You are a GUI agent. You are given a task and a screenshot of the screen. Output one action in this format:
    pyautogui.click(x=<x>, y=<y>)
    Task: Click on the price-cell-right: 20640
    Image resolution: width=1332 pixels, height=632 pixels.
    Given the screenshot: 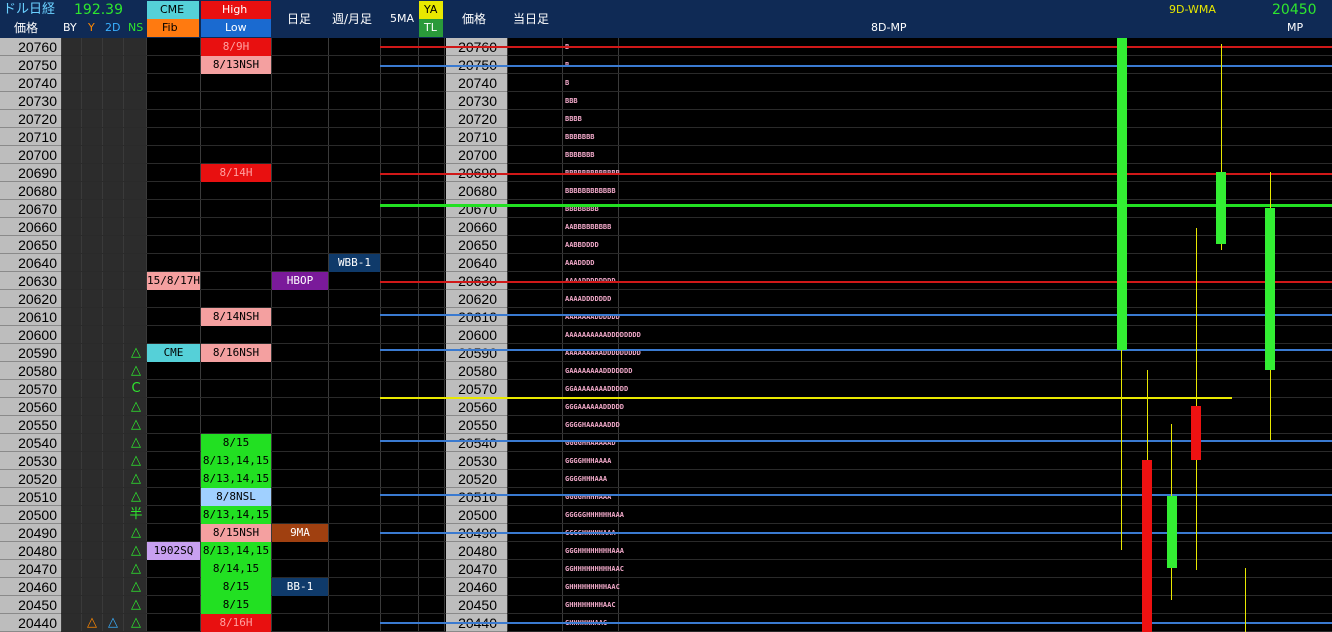 What is the action you would take?
    pyautogui.click(x=476, y=263)
    